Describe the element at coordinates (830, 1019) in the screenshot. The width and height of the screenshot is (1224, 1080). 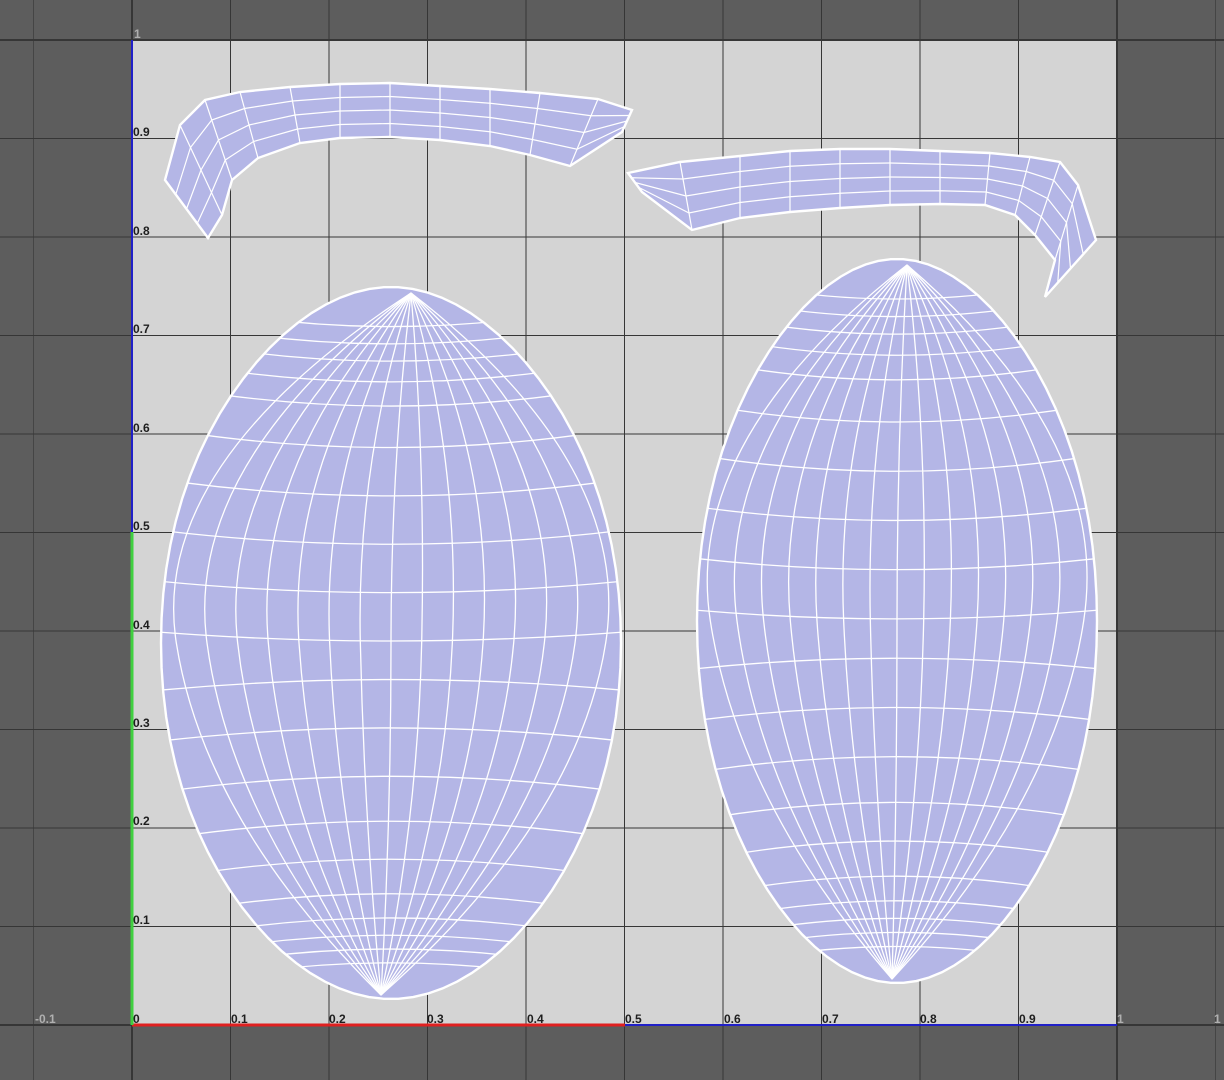
I see `u-label-0.7: 0.7` at that location.